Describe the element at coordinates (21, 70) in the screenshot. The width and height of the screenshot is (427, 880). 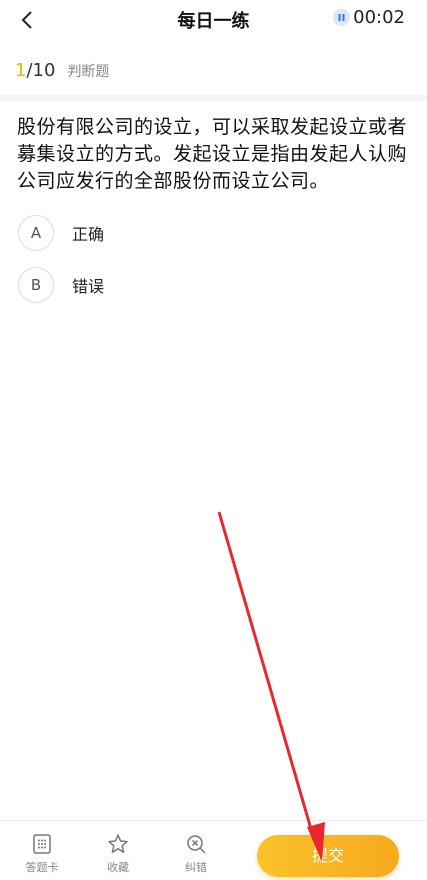
I see `progress-current: 1` at that location.